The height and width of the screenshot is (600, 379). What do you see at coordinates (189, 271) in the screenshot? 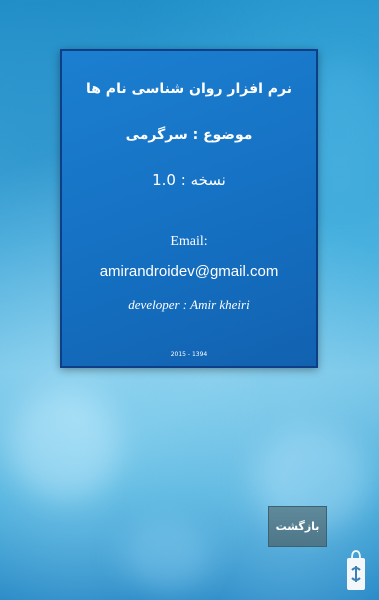
I see `email-address: amirandroidev@gmail.com` at bounding box center [189, 271].